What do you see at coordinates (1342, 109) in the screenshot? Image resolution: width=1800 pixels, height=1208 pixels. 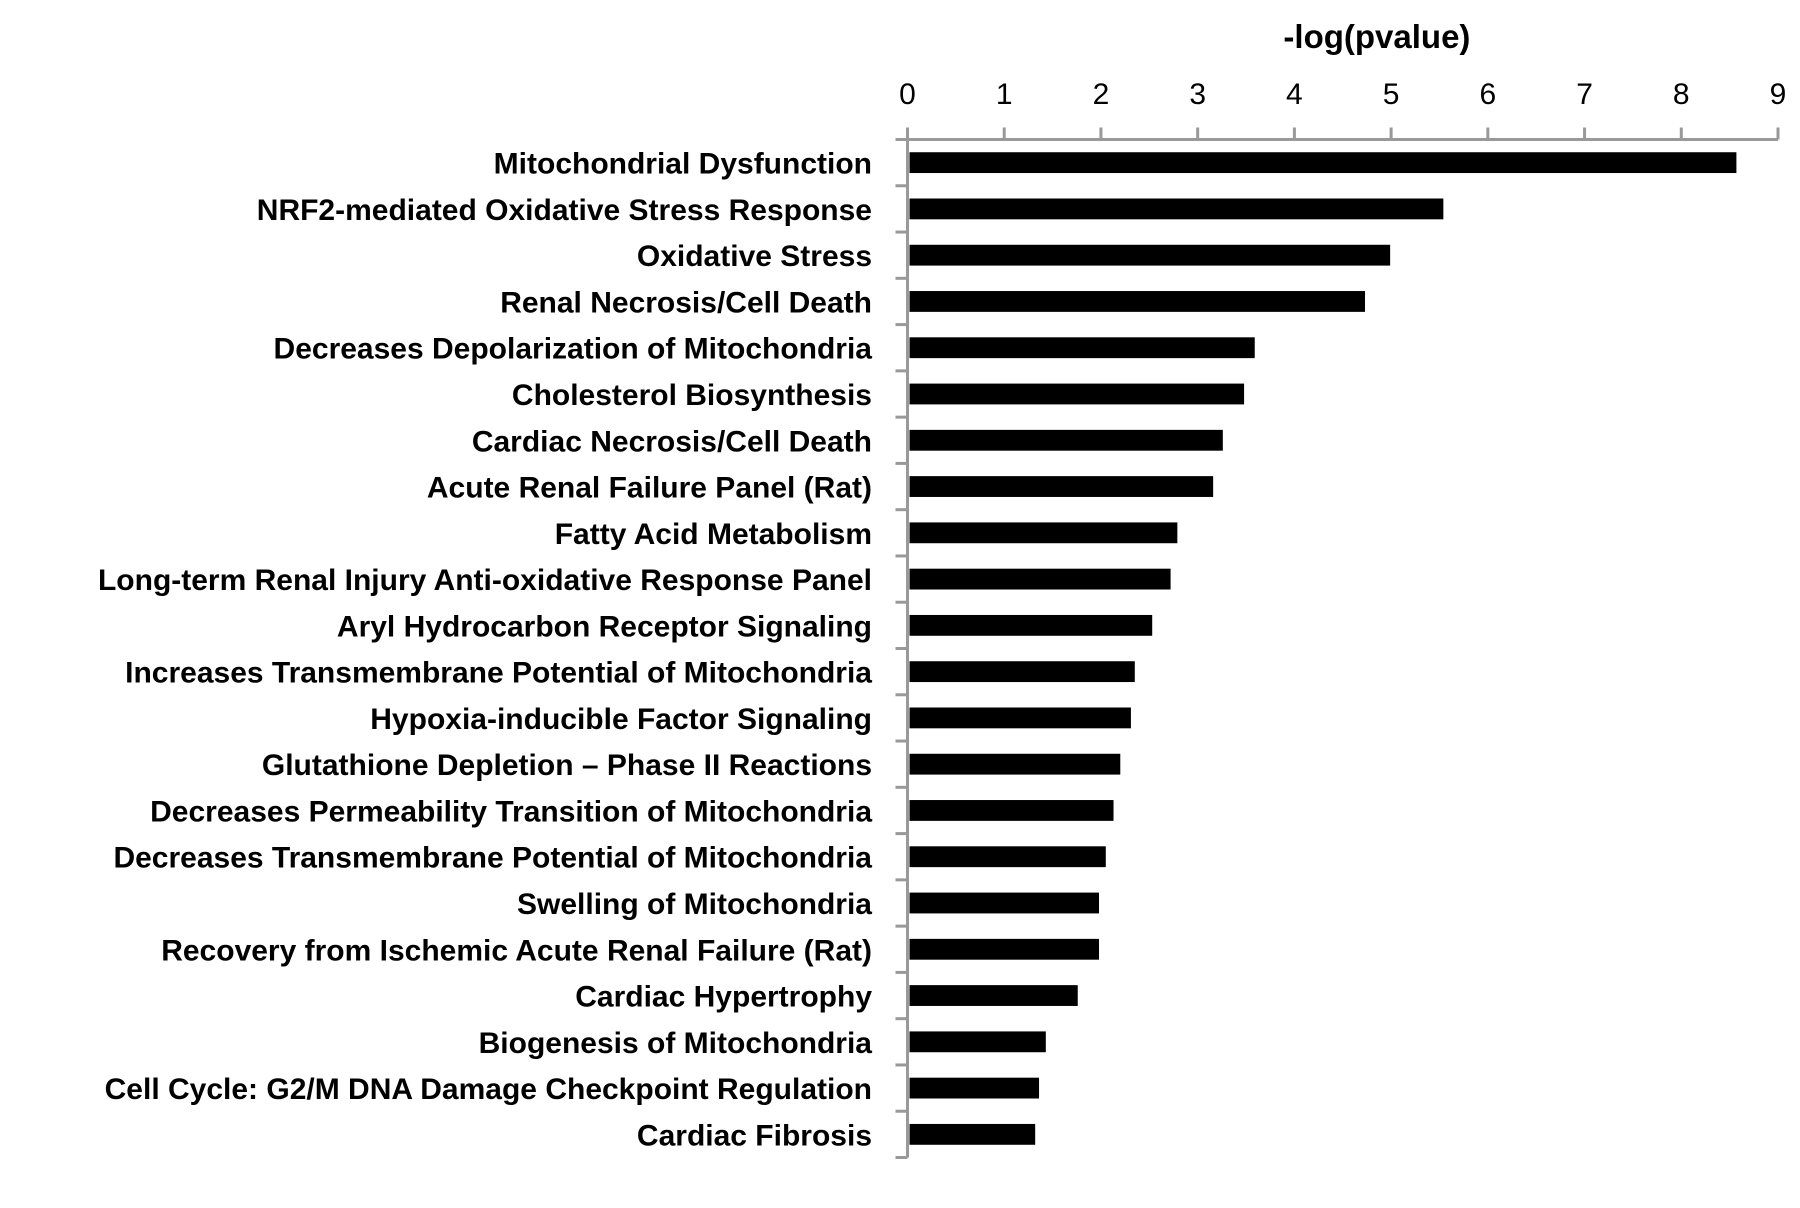 I see `x-axis-ticks: 0 1 2 3 4 5 6 7 8 9` at bounding box center [1342, 109].